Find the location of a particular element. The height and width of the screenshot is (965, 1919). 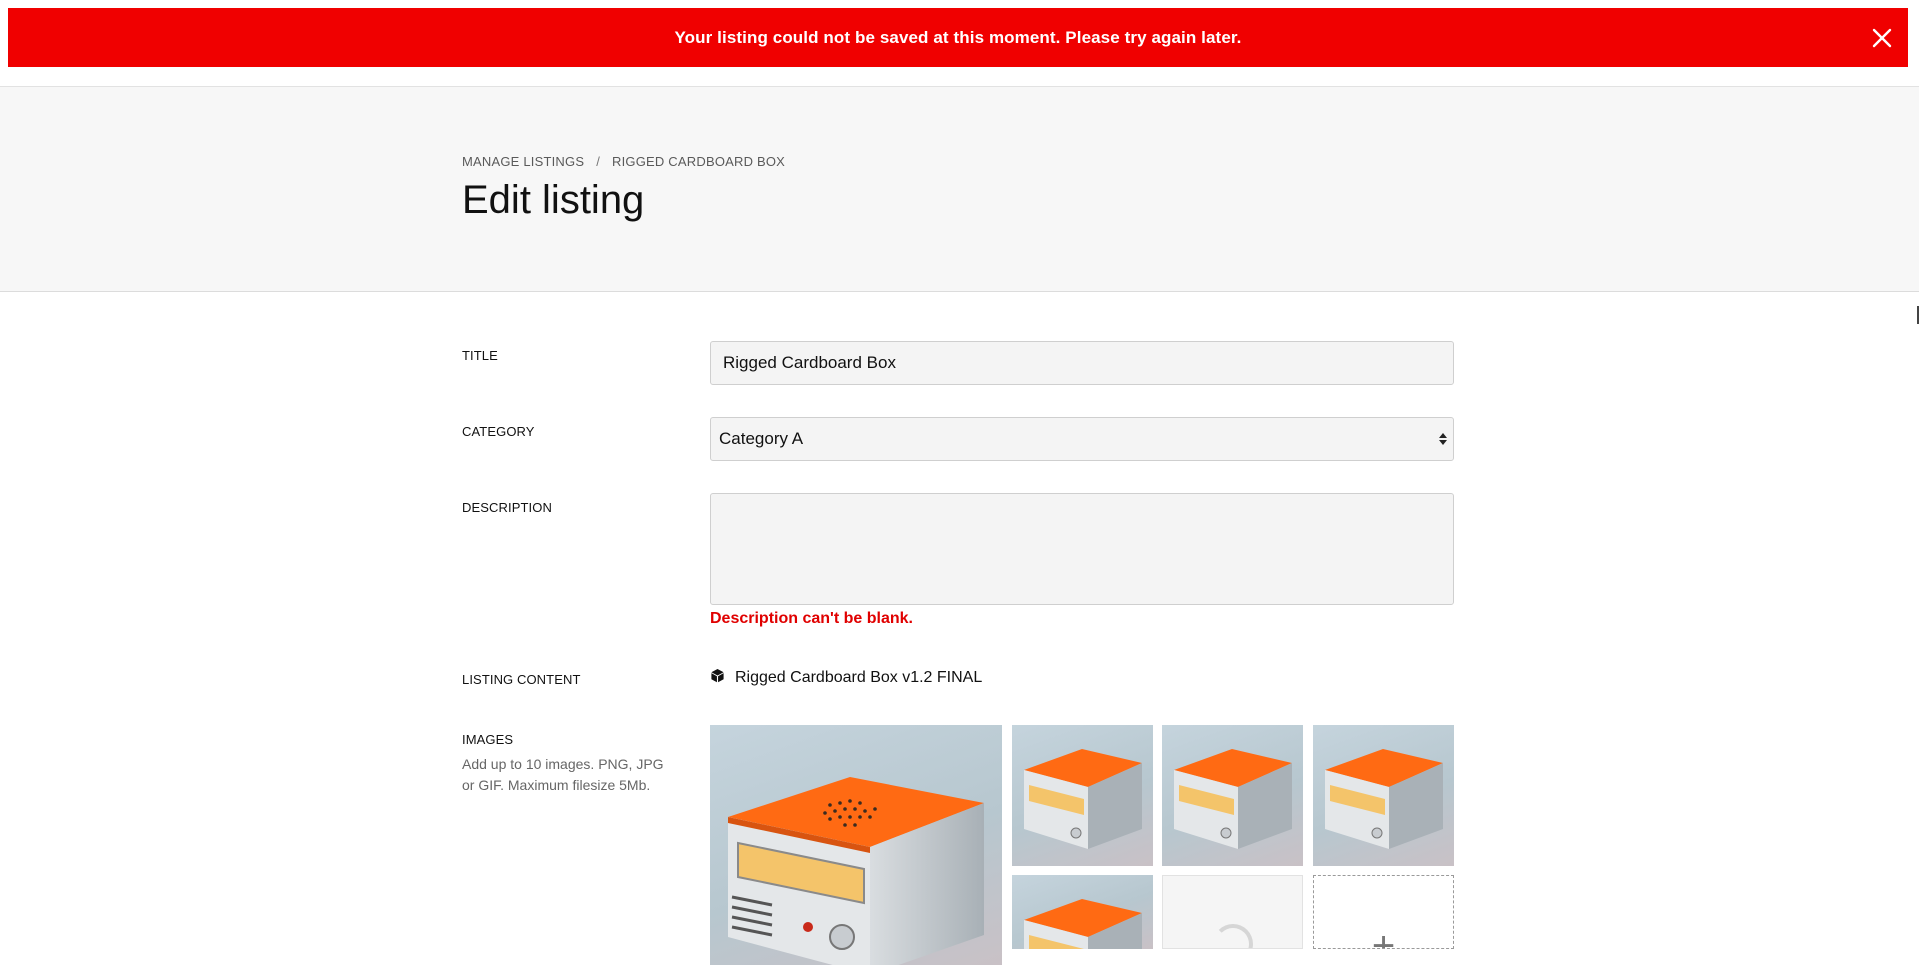

category-selected-value: Category A is located at coordinates (761, 438).